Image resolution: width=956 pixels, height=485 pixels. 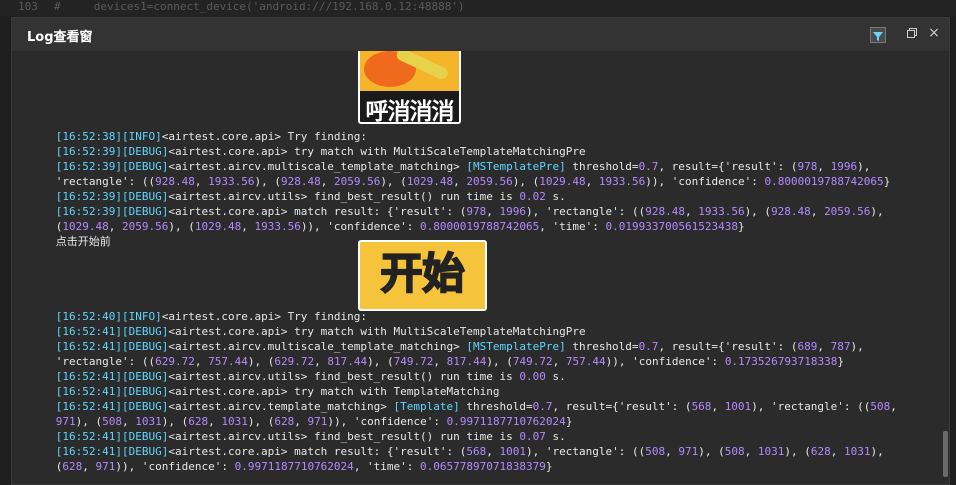 What do you see at coordinates (410, 111) in the screenshot?
I see `image-1-text: 呼消消消` at bounding box center [410, 111].